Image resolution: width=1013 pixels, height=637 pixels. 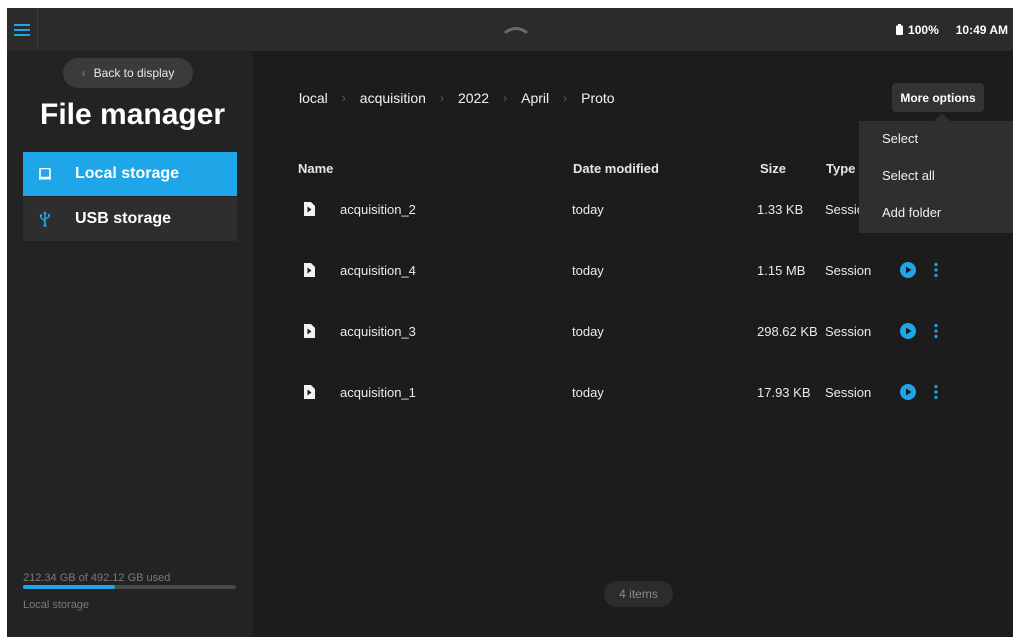 What do you see at coordinates (127, 173) in the screenshot?
I see `sidebar-item-label: Local storage` at bounding box center [127, 173].